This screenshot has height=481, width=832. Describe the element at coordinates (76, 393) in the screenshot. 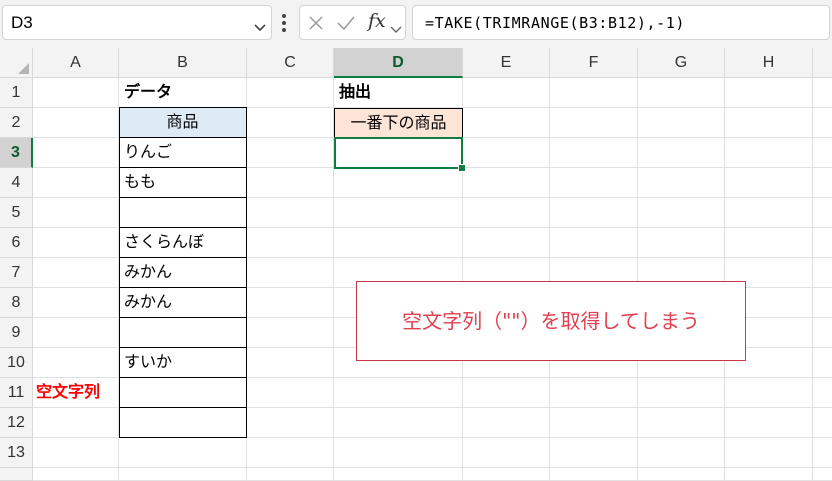

I see `cell-a11: 空文字列` at that location.